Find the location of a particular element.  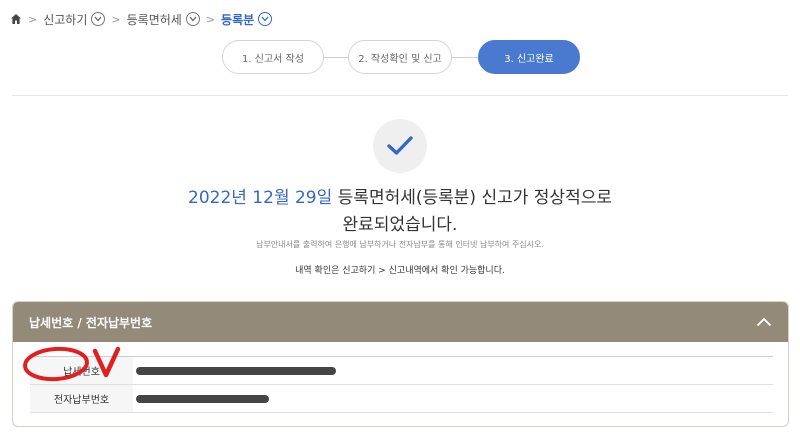

breadcrumb-item-report: 신고하기 is located at coordinates (74, 19).